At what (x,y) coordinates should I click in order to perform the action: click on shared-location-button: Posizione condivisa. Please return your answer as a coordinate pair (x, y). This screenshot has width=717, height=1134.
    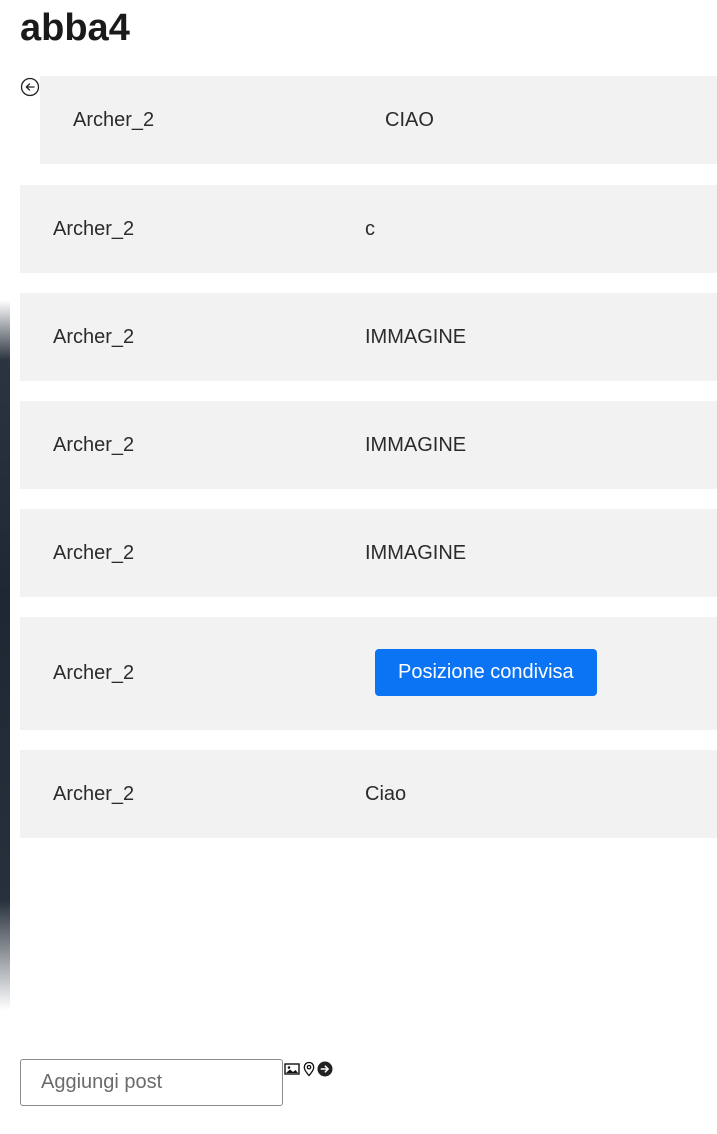
    Looking at the image, I should click on (486, 672).